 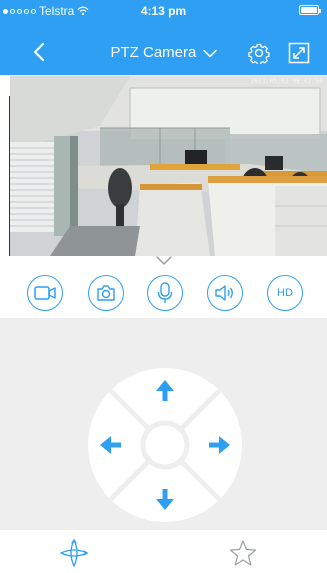 I want to click on video-camera-icon, so click(x=45, y=293).